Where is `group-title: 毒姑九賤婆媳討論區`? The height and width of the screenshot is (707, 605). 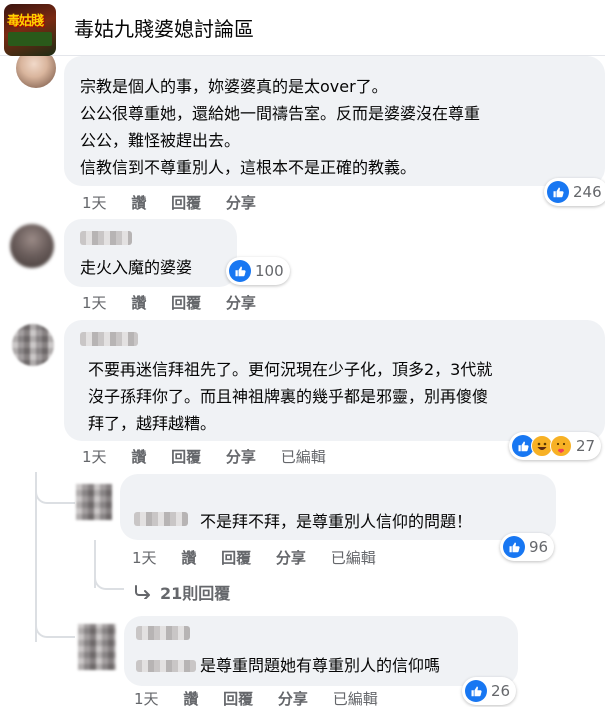
group-title: 毒姑九賤婆媳討論區 is located at coordinates (164, 27).